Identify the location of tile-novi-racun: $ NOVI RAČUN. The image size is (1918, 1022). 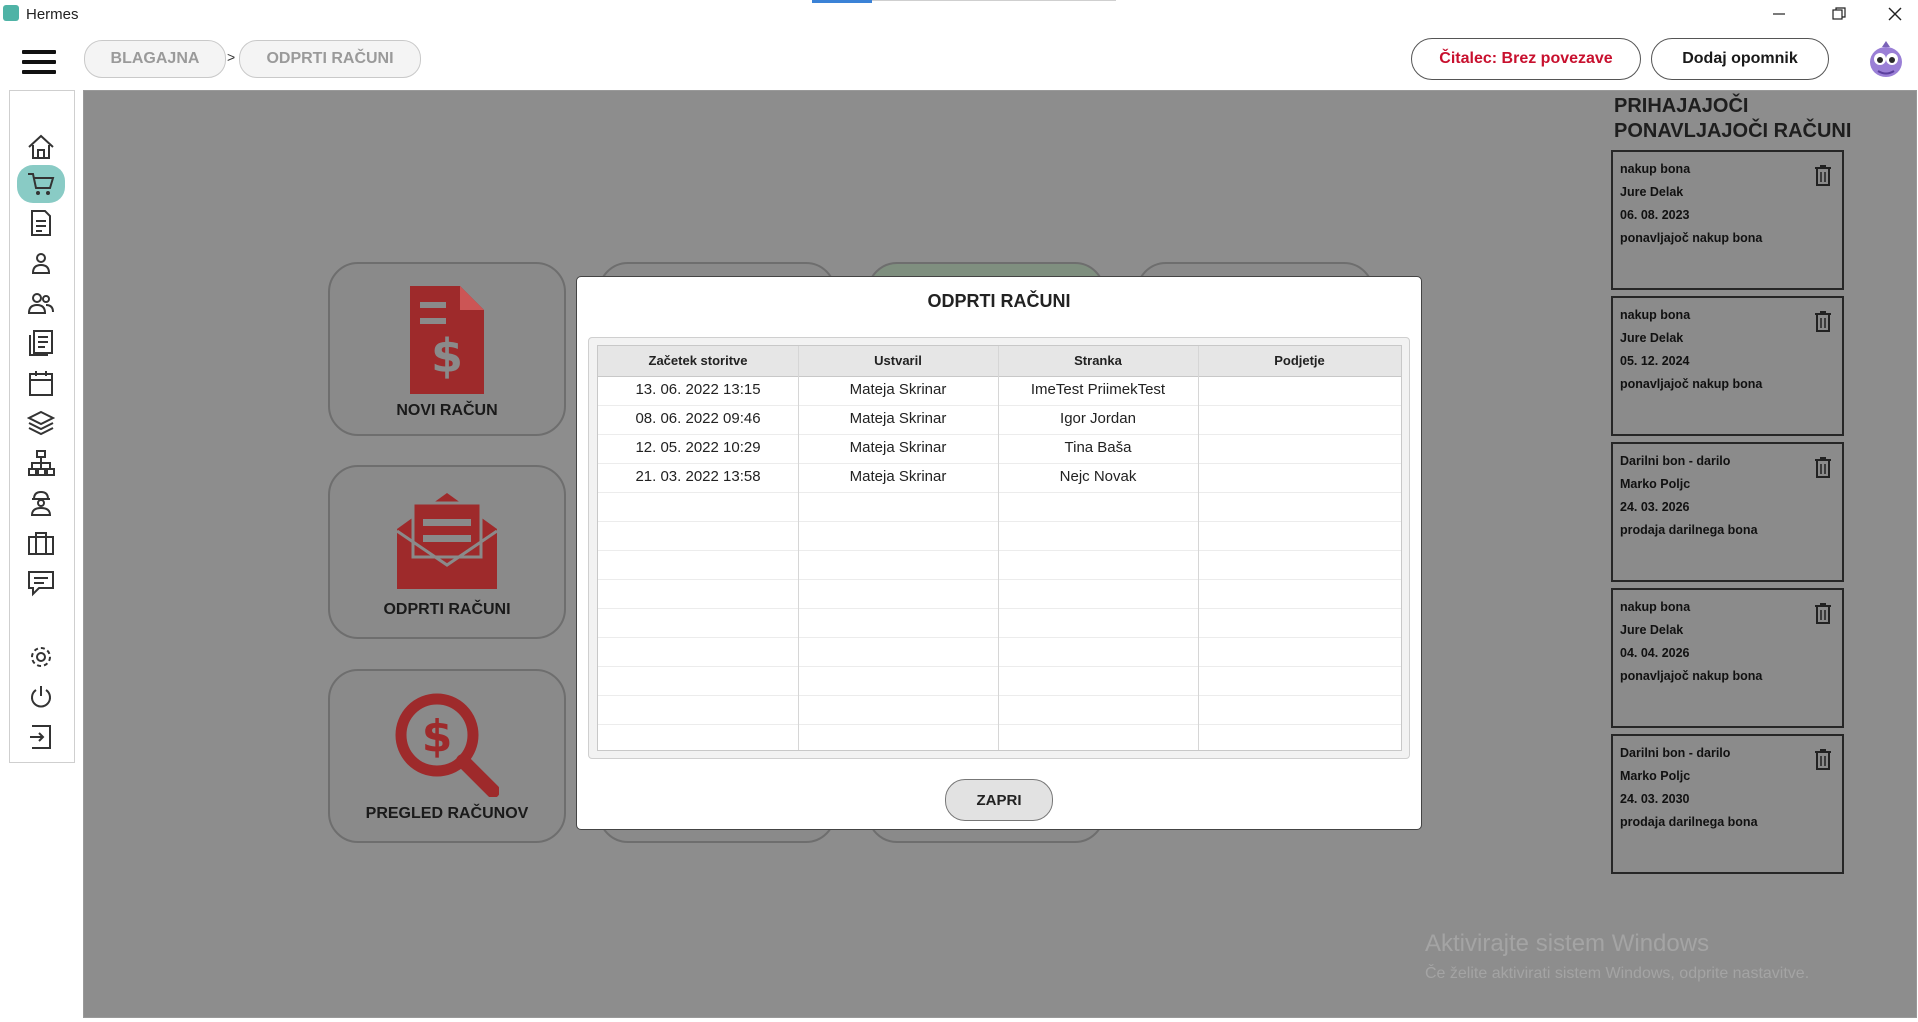
(447, 349).